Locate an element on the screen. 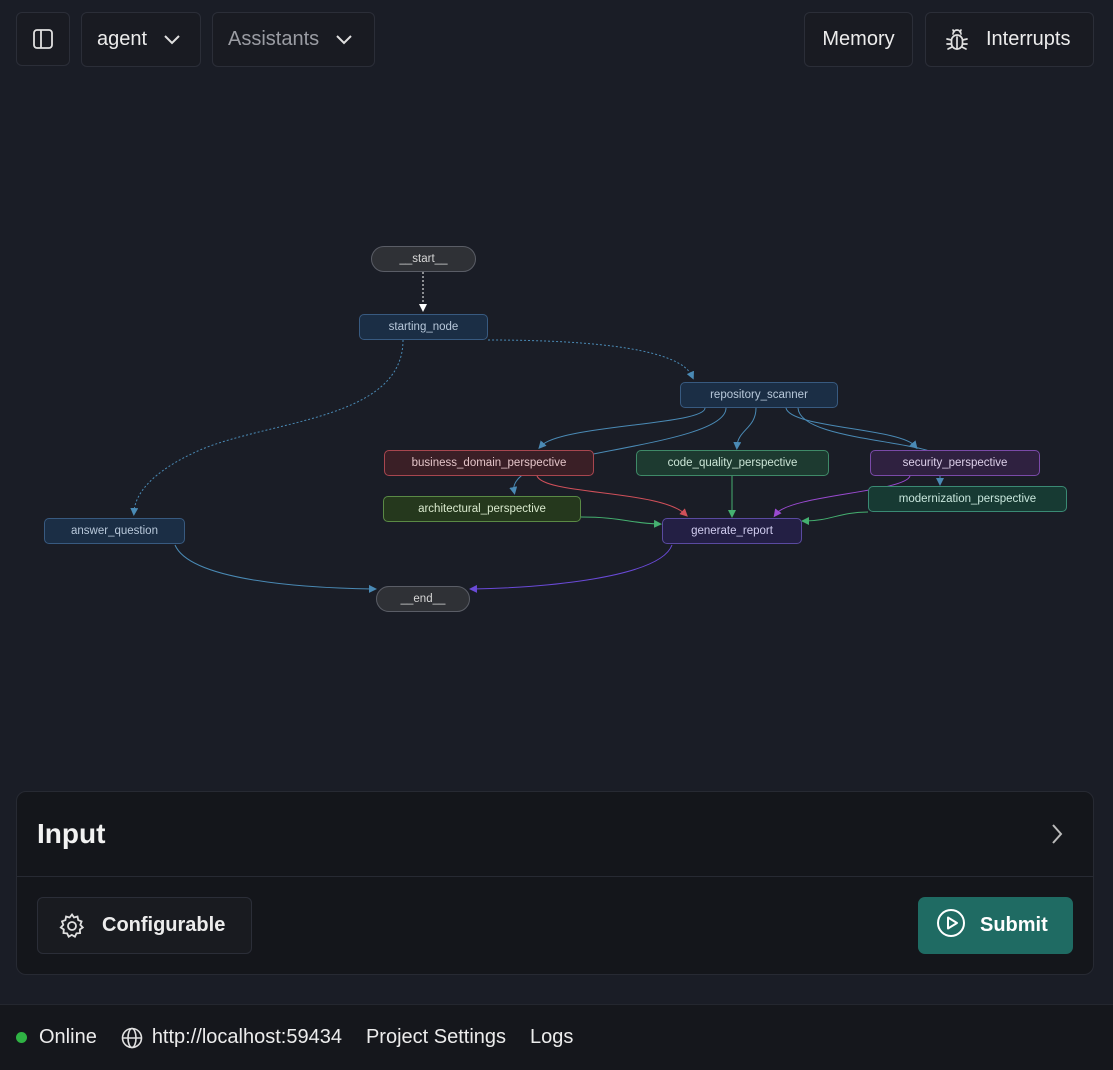 This screenshot has width=1113, height=1070. play-circle-icon is located at coordinates (951, 926).